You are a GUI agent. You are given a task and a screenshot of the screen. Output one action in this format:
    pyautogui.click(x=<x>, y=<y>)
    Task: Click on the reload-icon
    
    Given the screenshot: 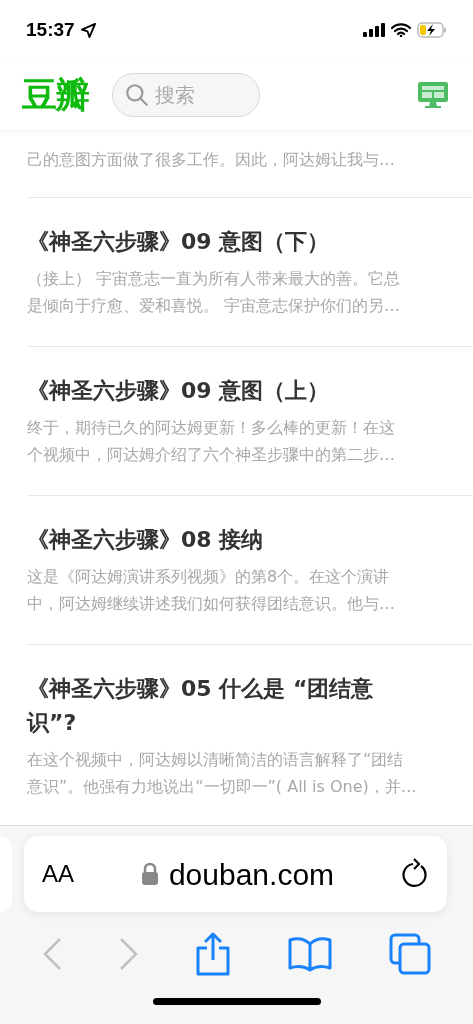 What is the action you would take?
    pyautogui.click(x=415, y=874)
    